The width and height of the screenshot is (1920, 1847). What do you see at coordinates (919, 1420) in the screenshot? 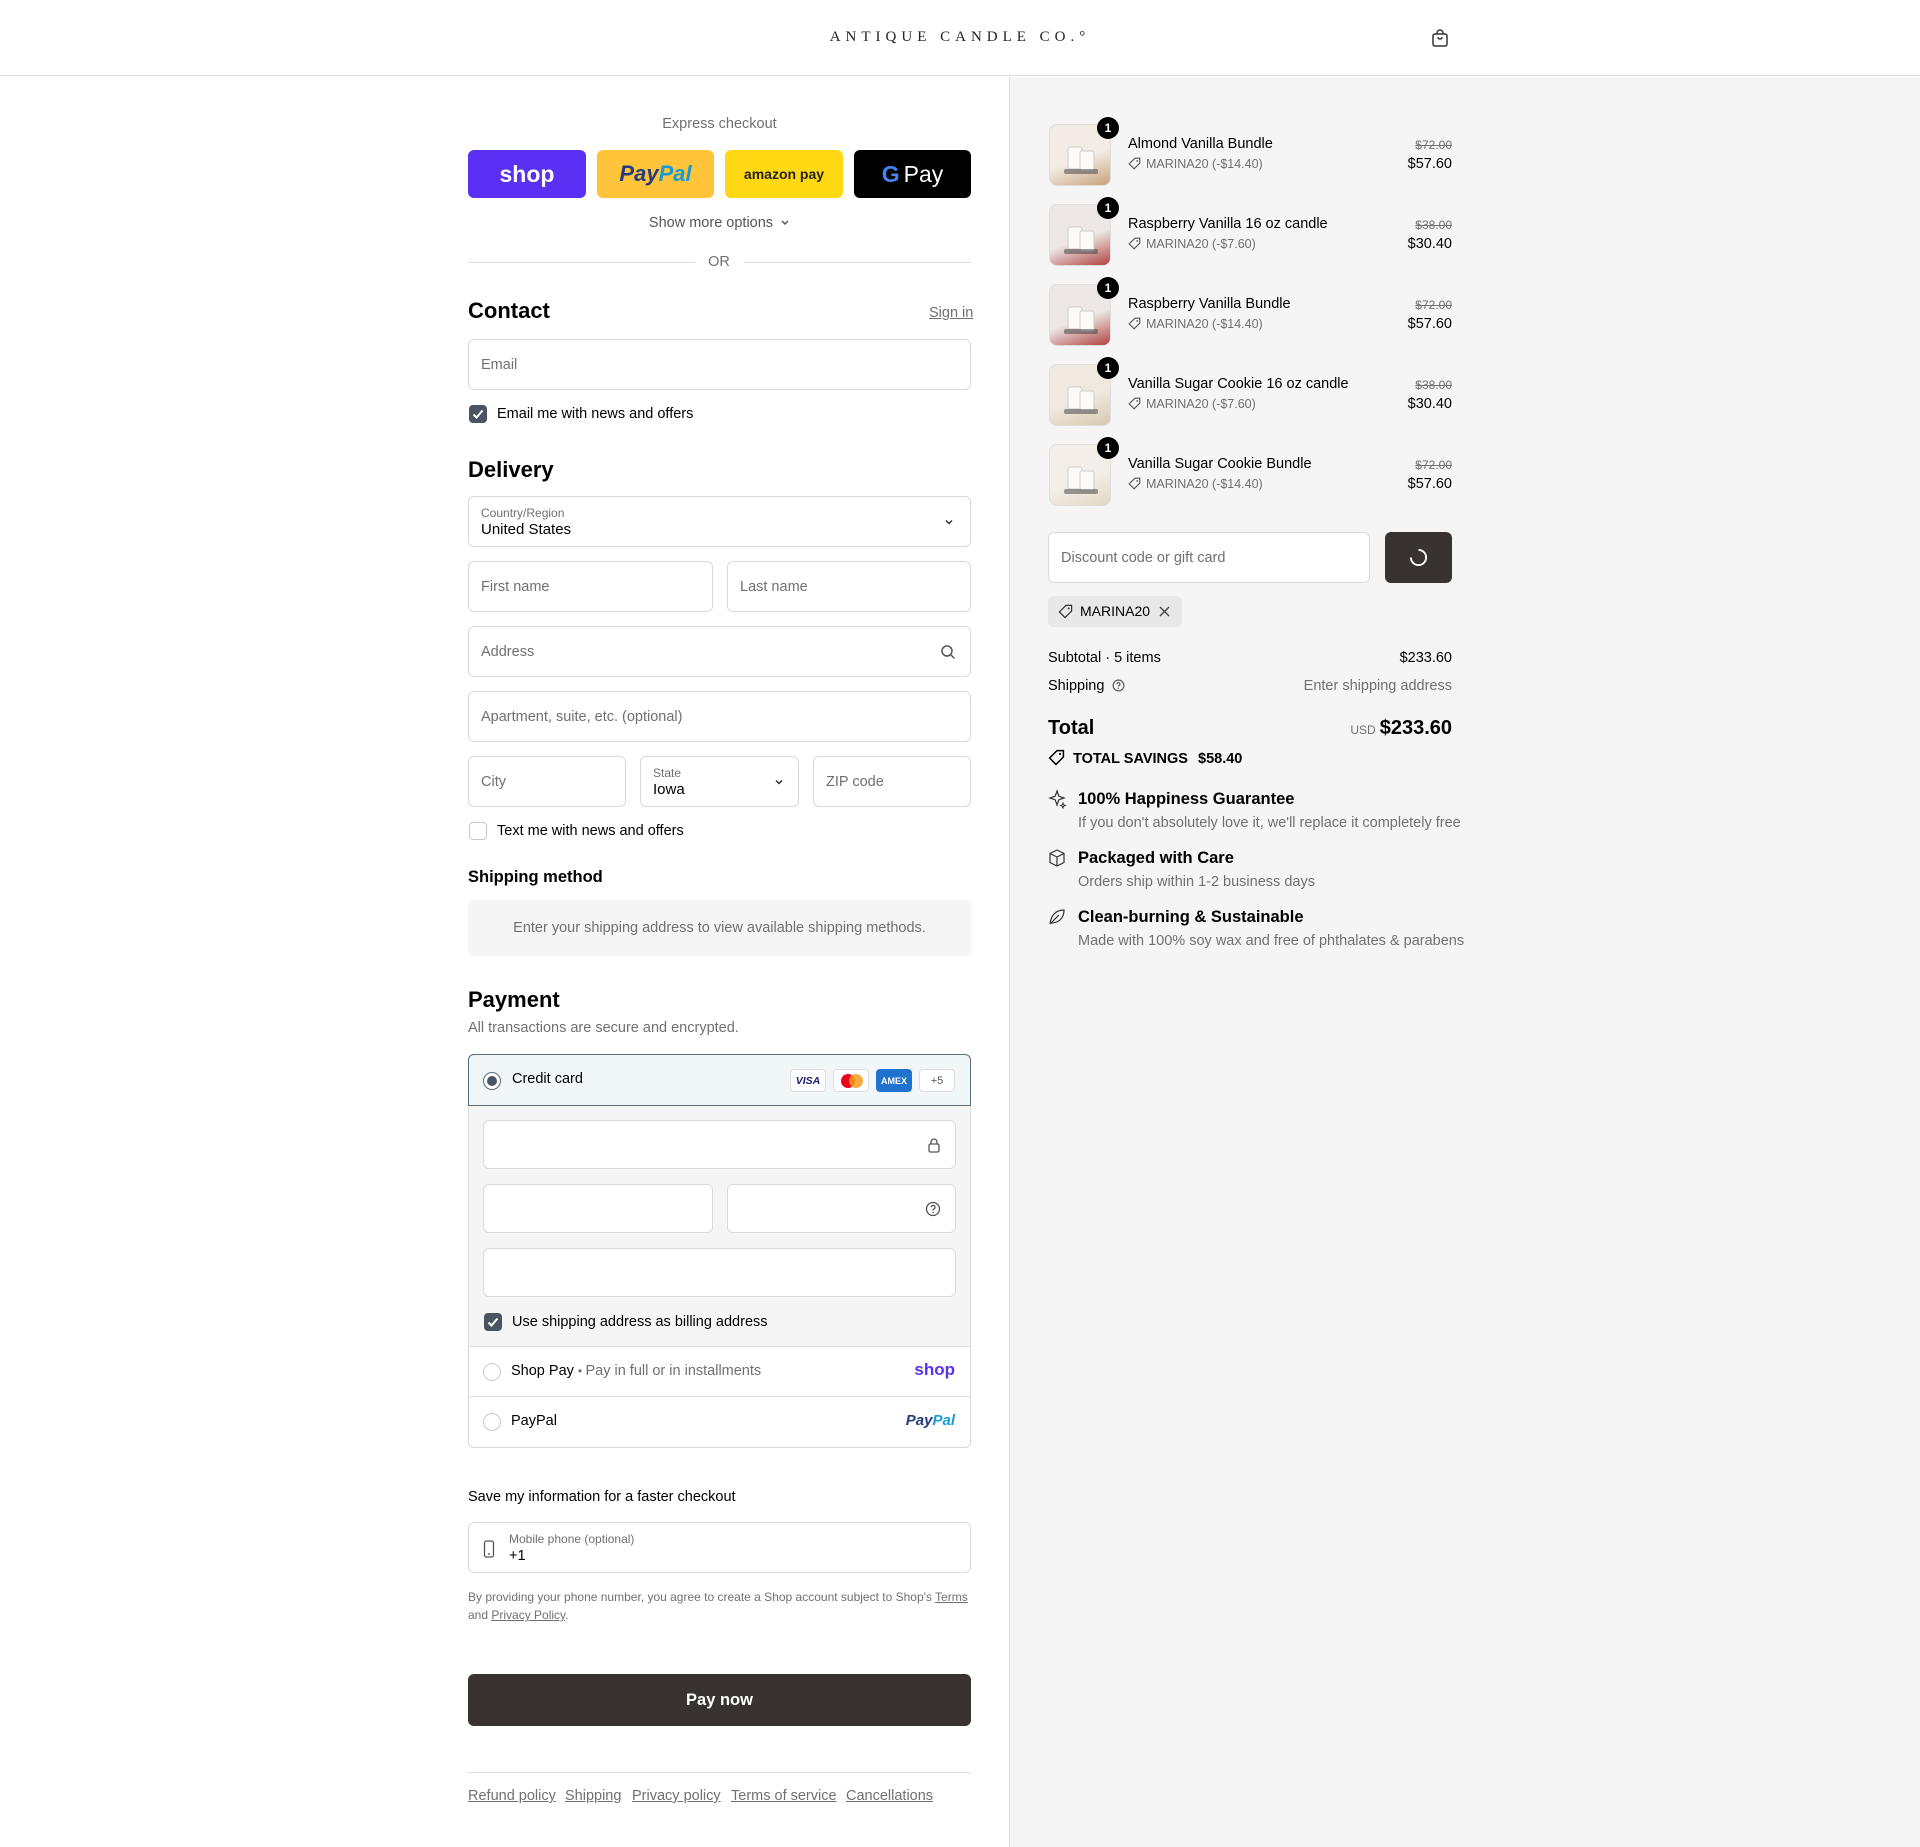
I see `paypal-logo-a: Pay` at bounding box center [919, 1420].